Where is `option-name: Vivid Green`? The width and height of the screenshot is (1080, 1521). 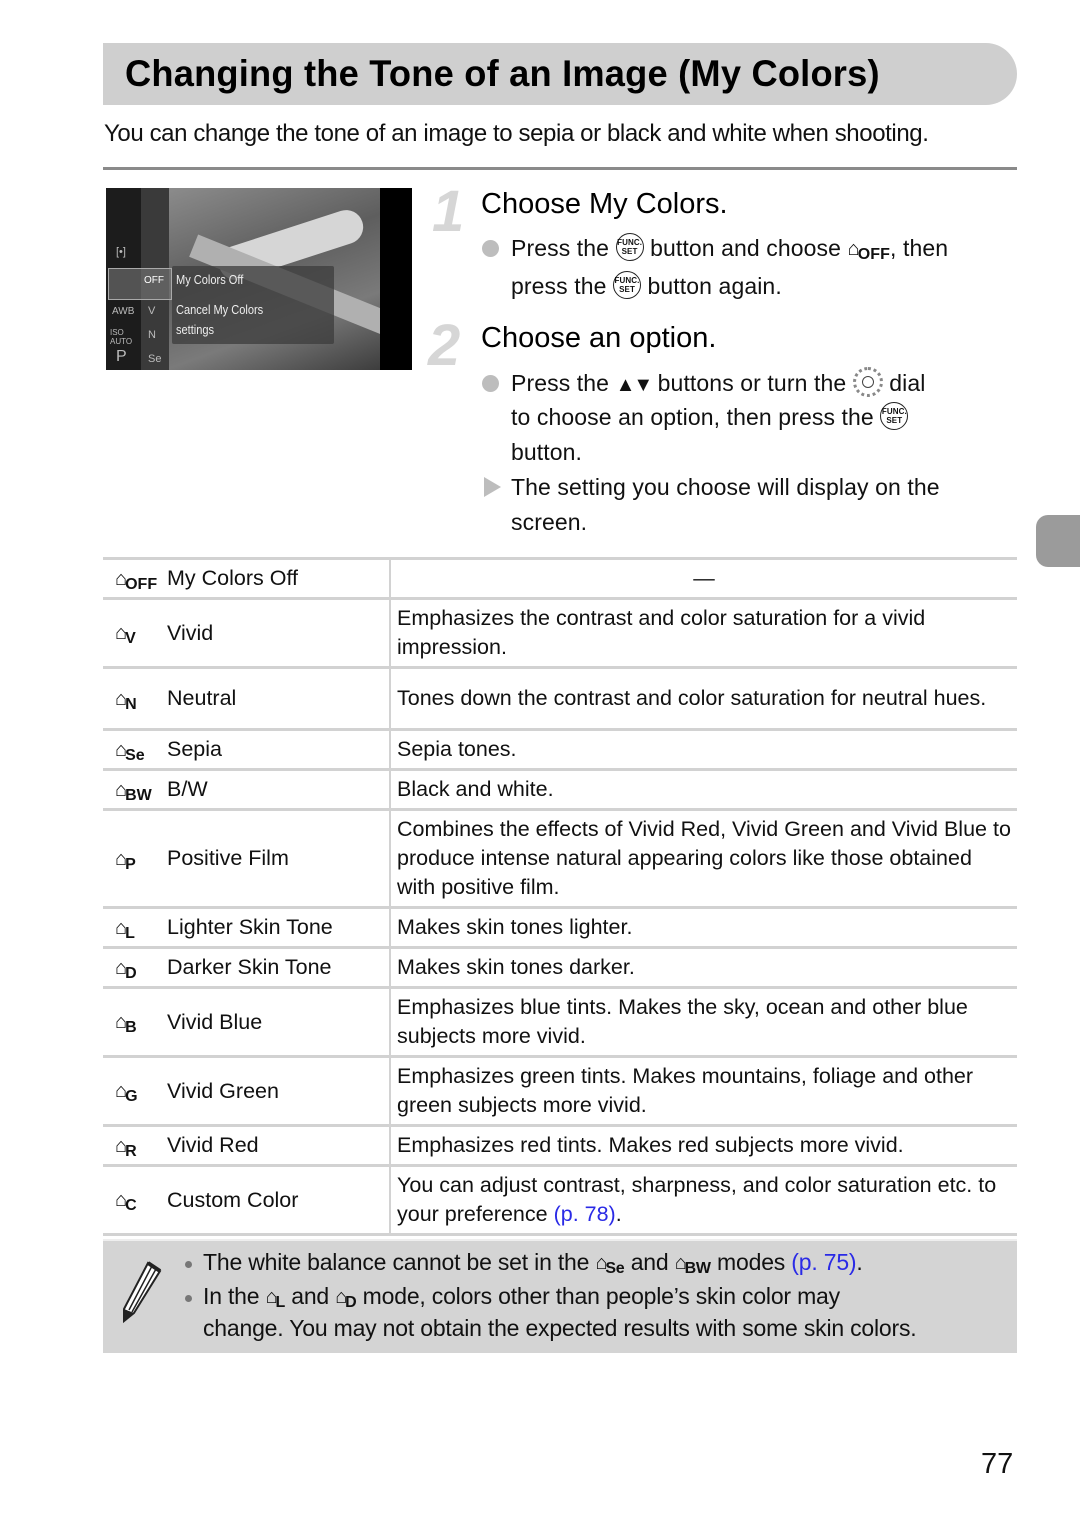
option-name: Vivid Green is located at coordinates (279, 1090).